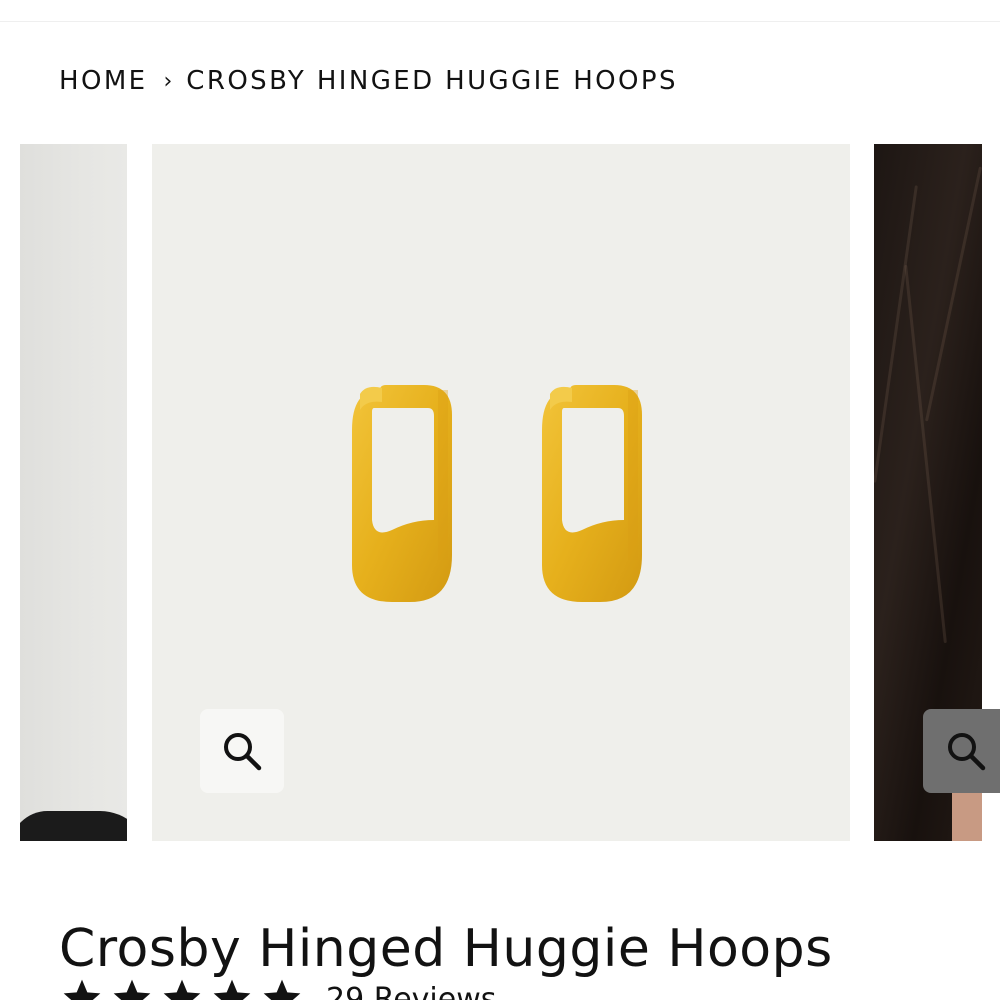  I want to click on star-rating, so click(182, 988).